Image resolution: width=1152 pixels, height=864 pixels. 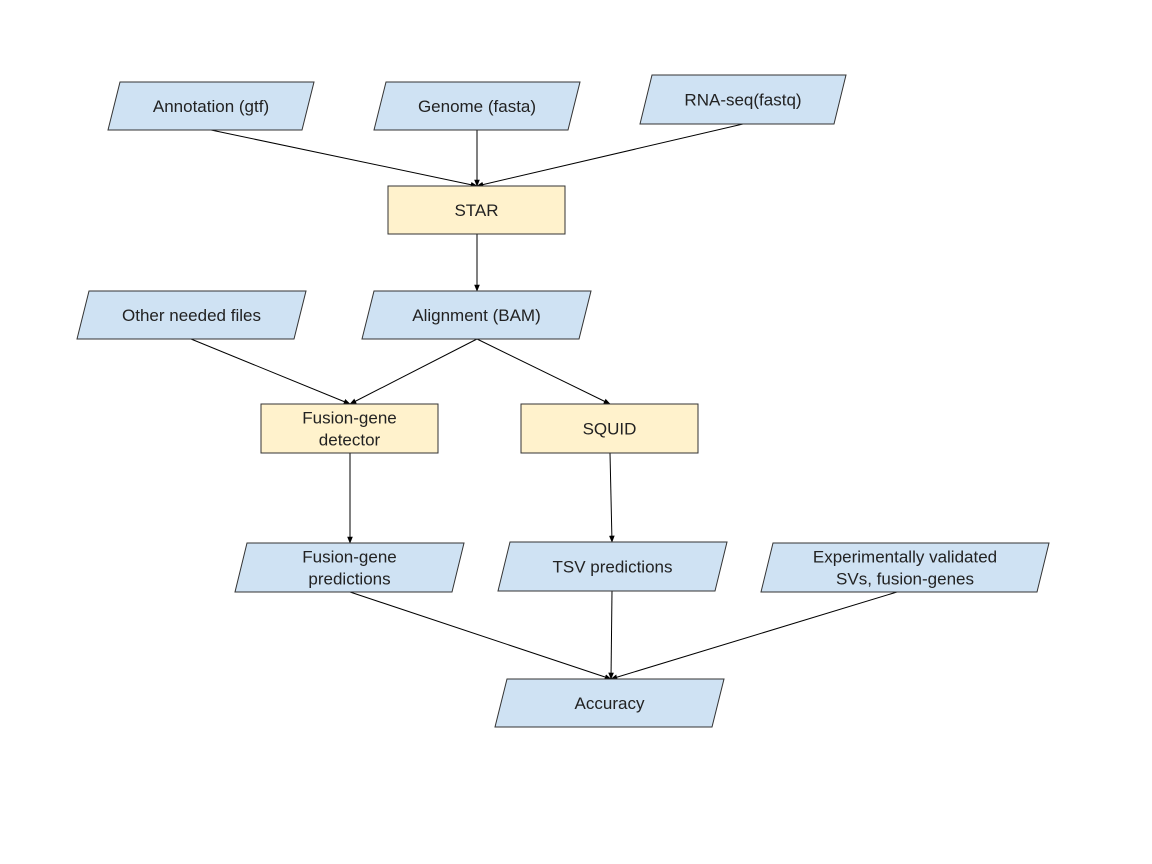 I want to click on node-label: Experimentally validated, so click(x=905, y=557).